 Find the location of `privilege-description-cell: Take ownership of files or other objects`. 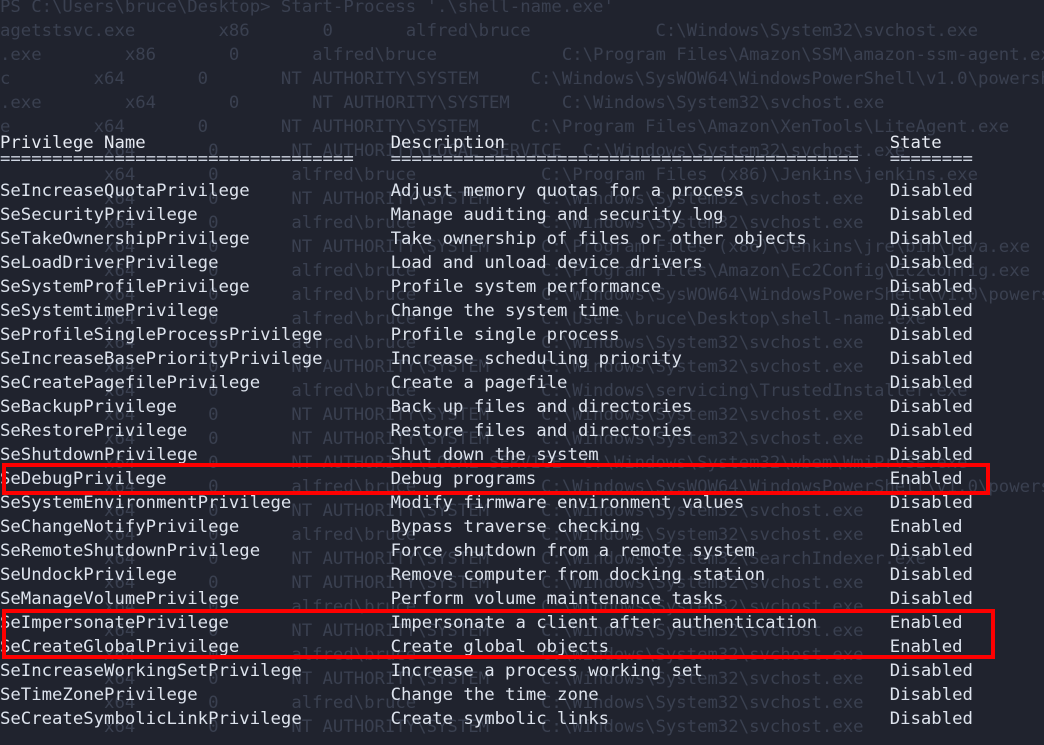

privilege-description-cell: Take ownership of files or other objects is located at coordinates (598, 239).